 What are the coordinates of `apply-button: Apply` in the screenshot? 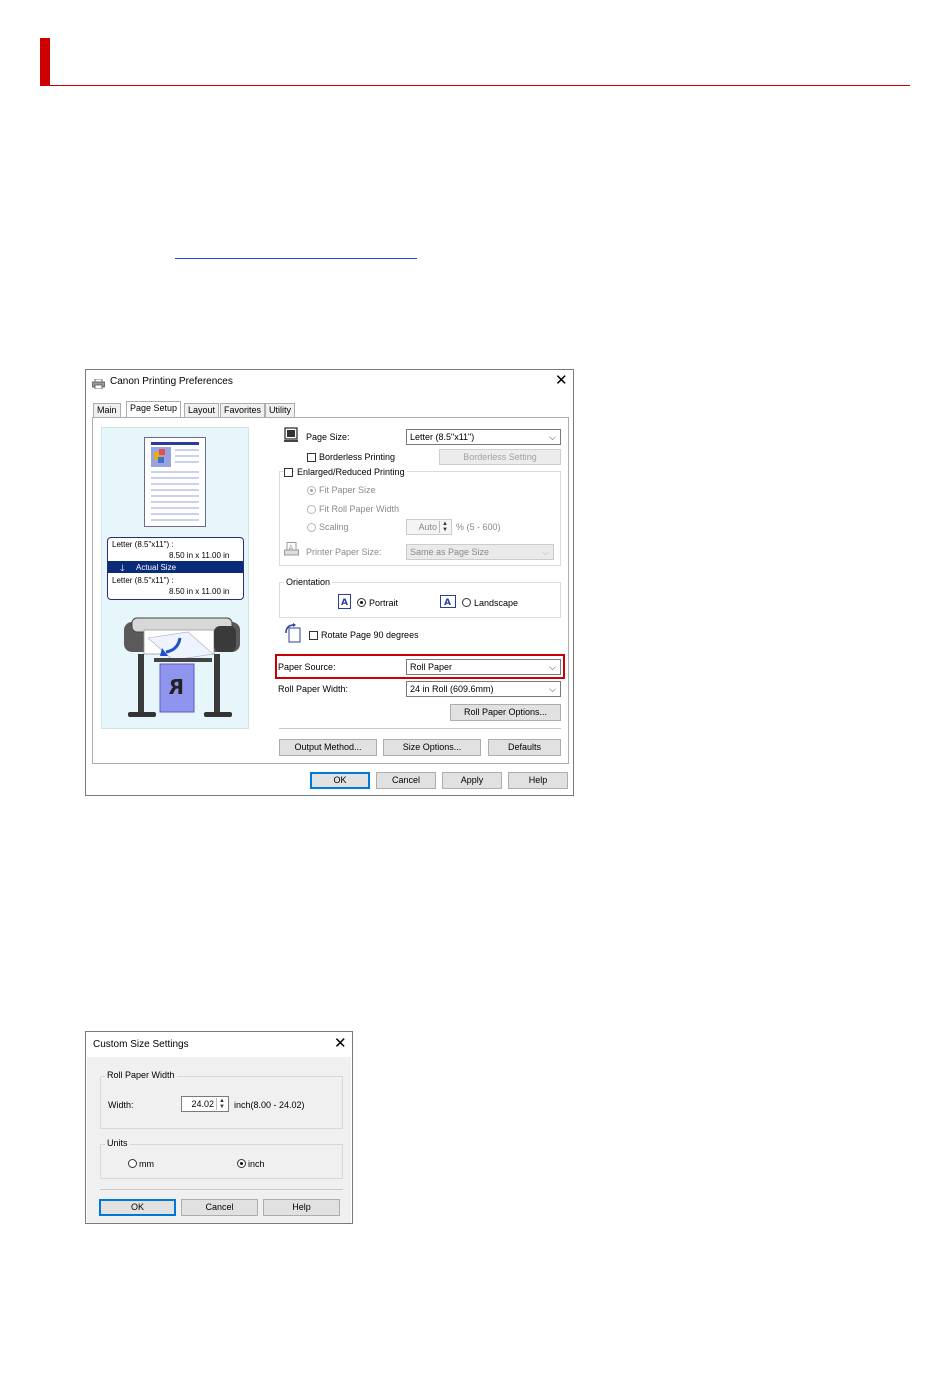 It's located at (472, 780).